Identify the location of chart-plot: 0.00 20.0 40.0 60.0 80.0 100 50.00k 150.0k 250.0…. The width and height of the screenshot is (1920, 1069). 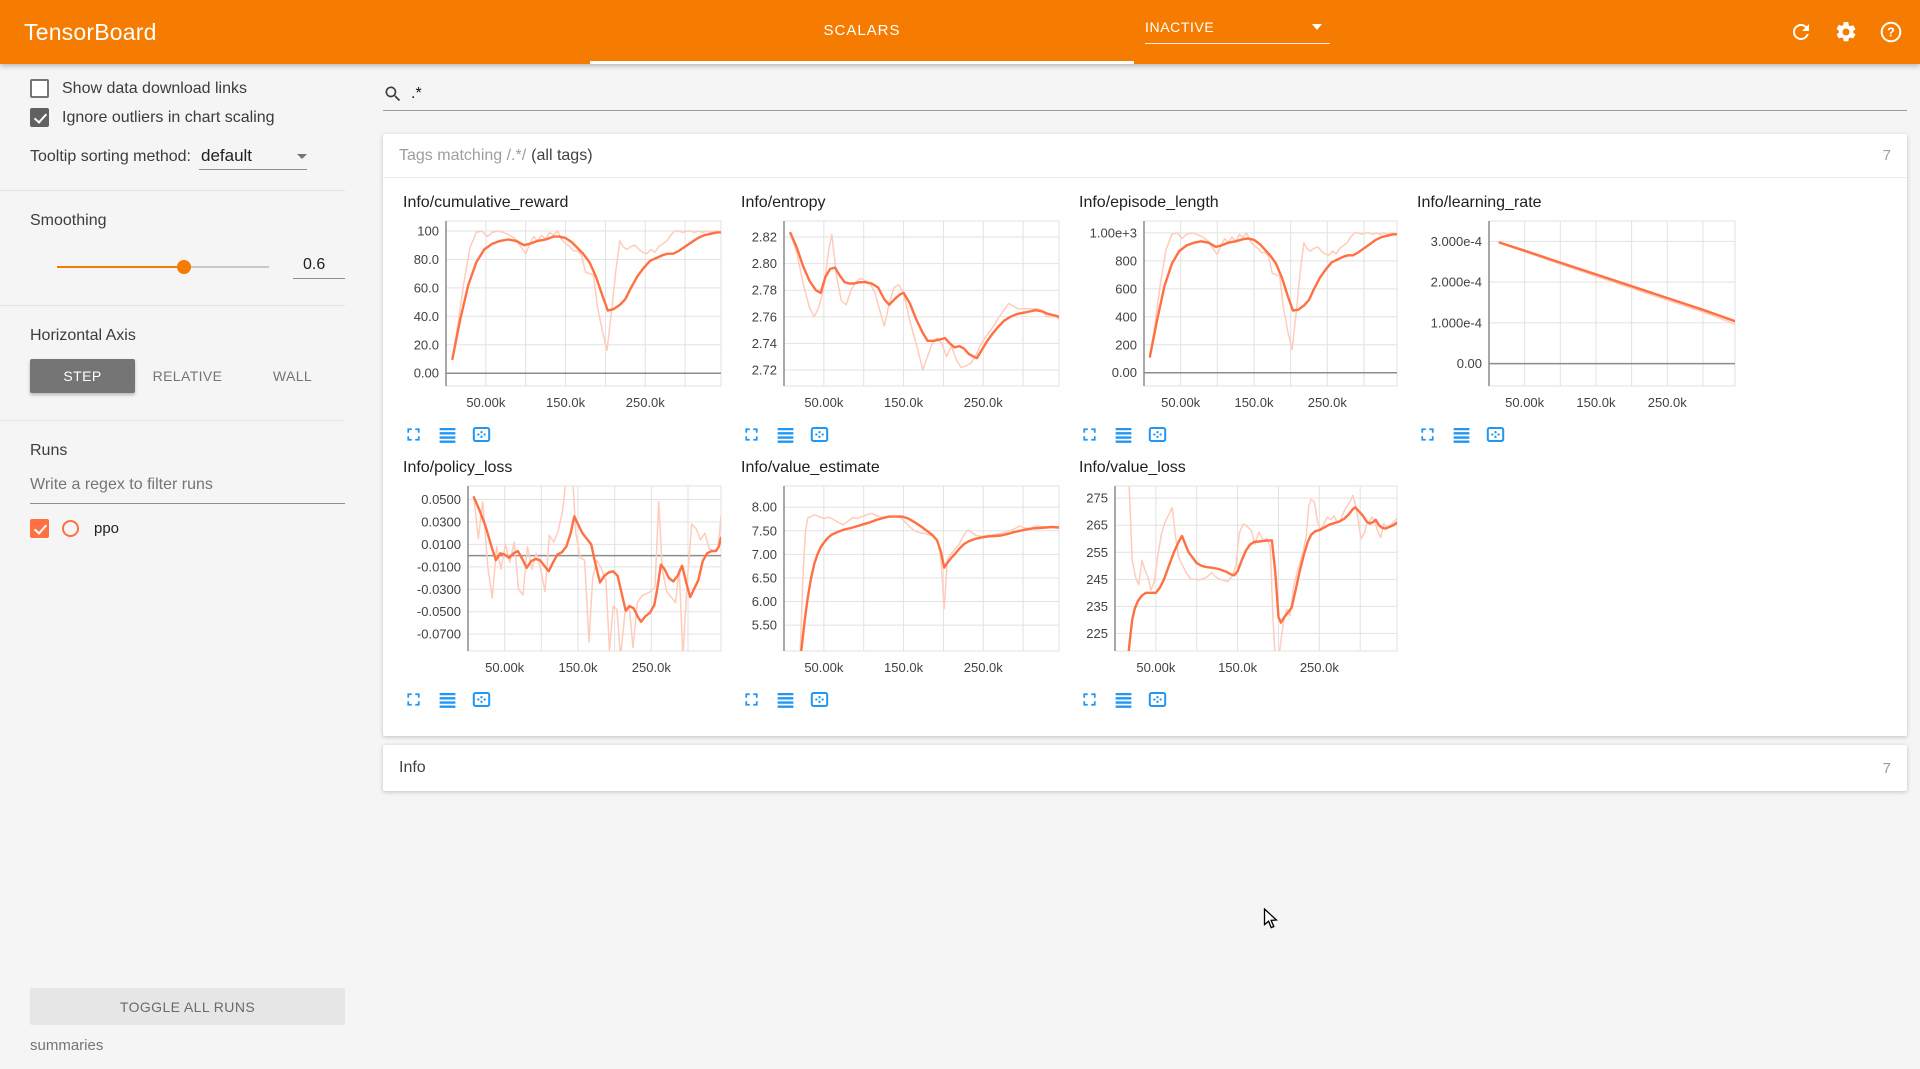
(566, 316).